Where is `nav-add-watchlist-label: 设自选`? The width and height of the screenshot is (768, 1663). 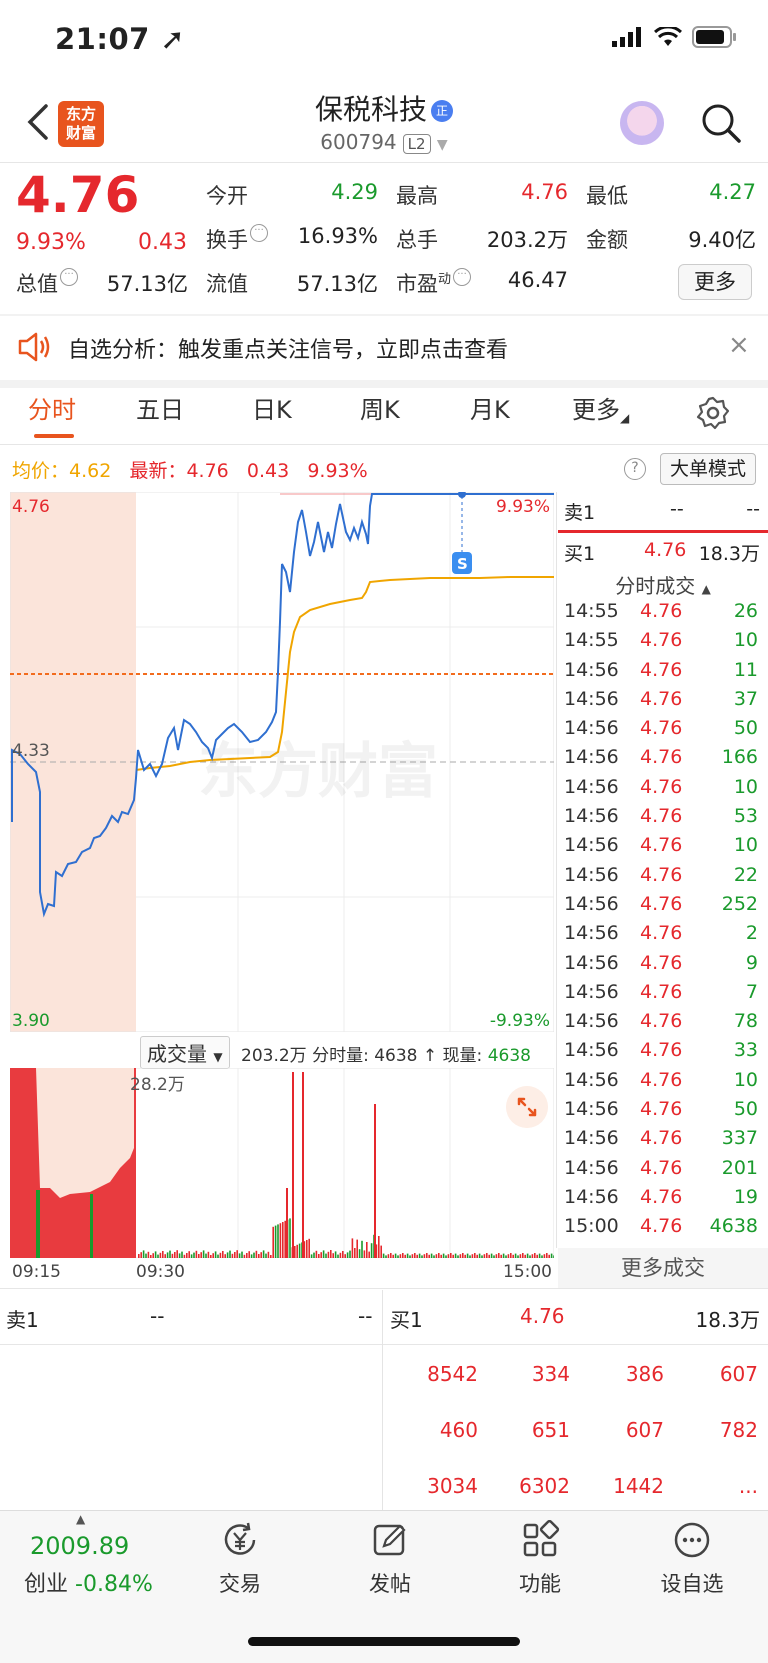
nav-add-watchlist-label: 设自选 is located at coordinates (692, 1584).